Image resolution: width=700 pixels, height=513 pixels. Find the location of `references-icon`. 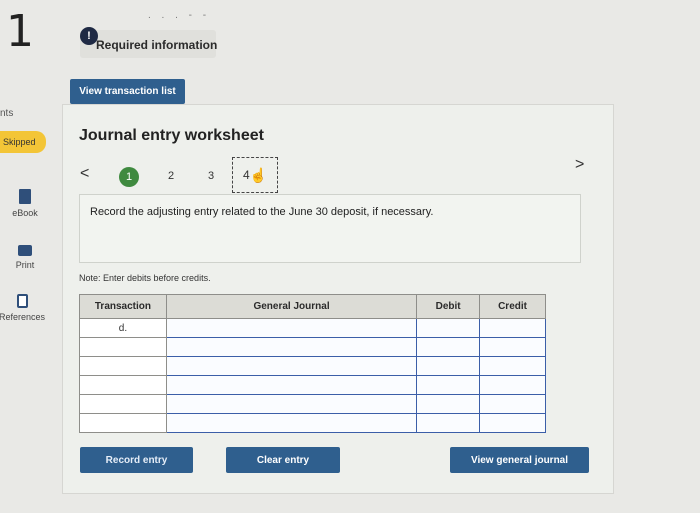

references-icon is located at coordinates (22, 301).